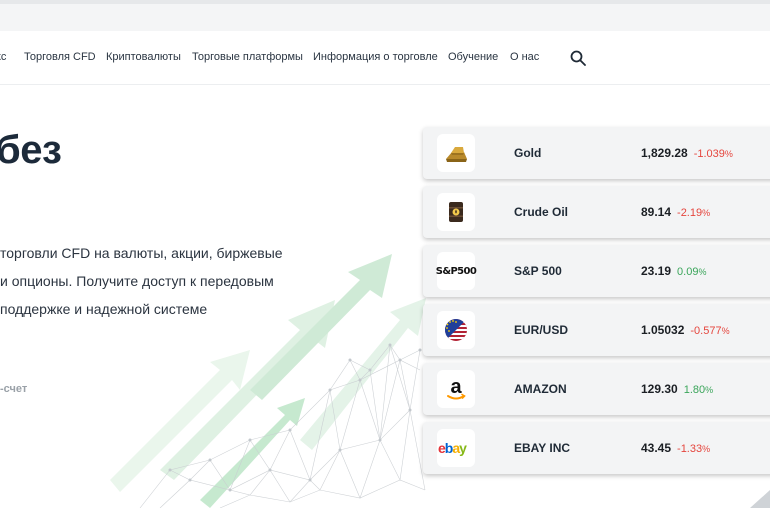  What do you see at coordinates (659, 389) in the screenshot?
I see `price-value: 129.30` at bounding box center [659, 389].